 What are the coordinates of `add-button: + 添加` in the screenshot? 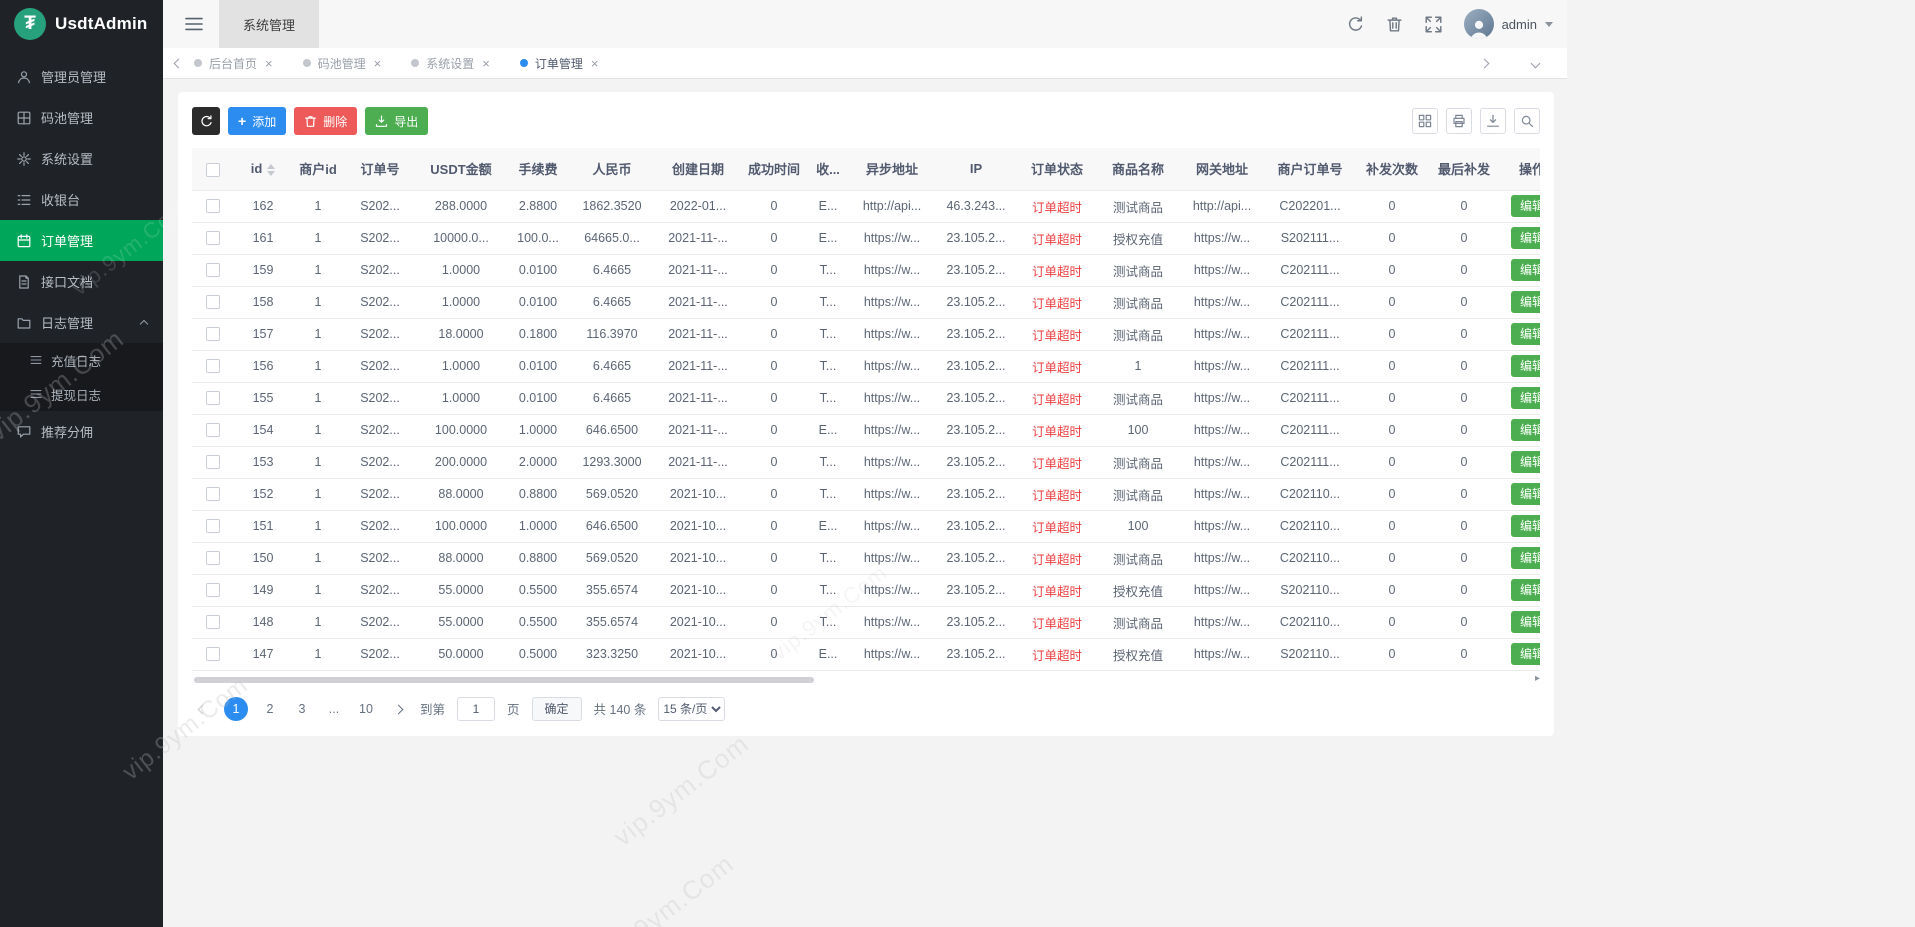 It's located at (257, 121).